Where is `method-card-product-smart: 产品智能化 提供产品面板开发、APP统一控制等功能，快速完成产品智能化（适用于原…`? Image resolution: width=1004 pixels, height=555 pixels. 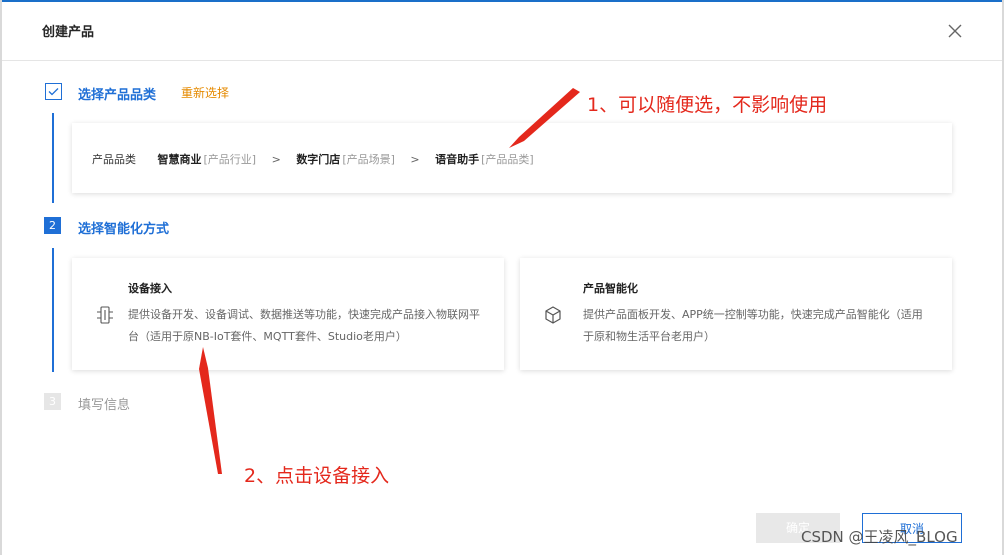
method-card-product-smart: 产品智能化 提供产品面板开发、APP统一控制等功能，快速完成产品智能化（适用于原… is located at coordinates (736, 314).